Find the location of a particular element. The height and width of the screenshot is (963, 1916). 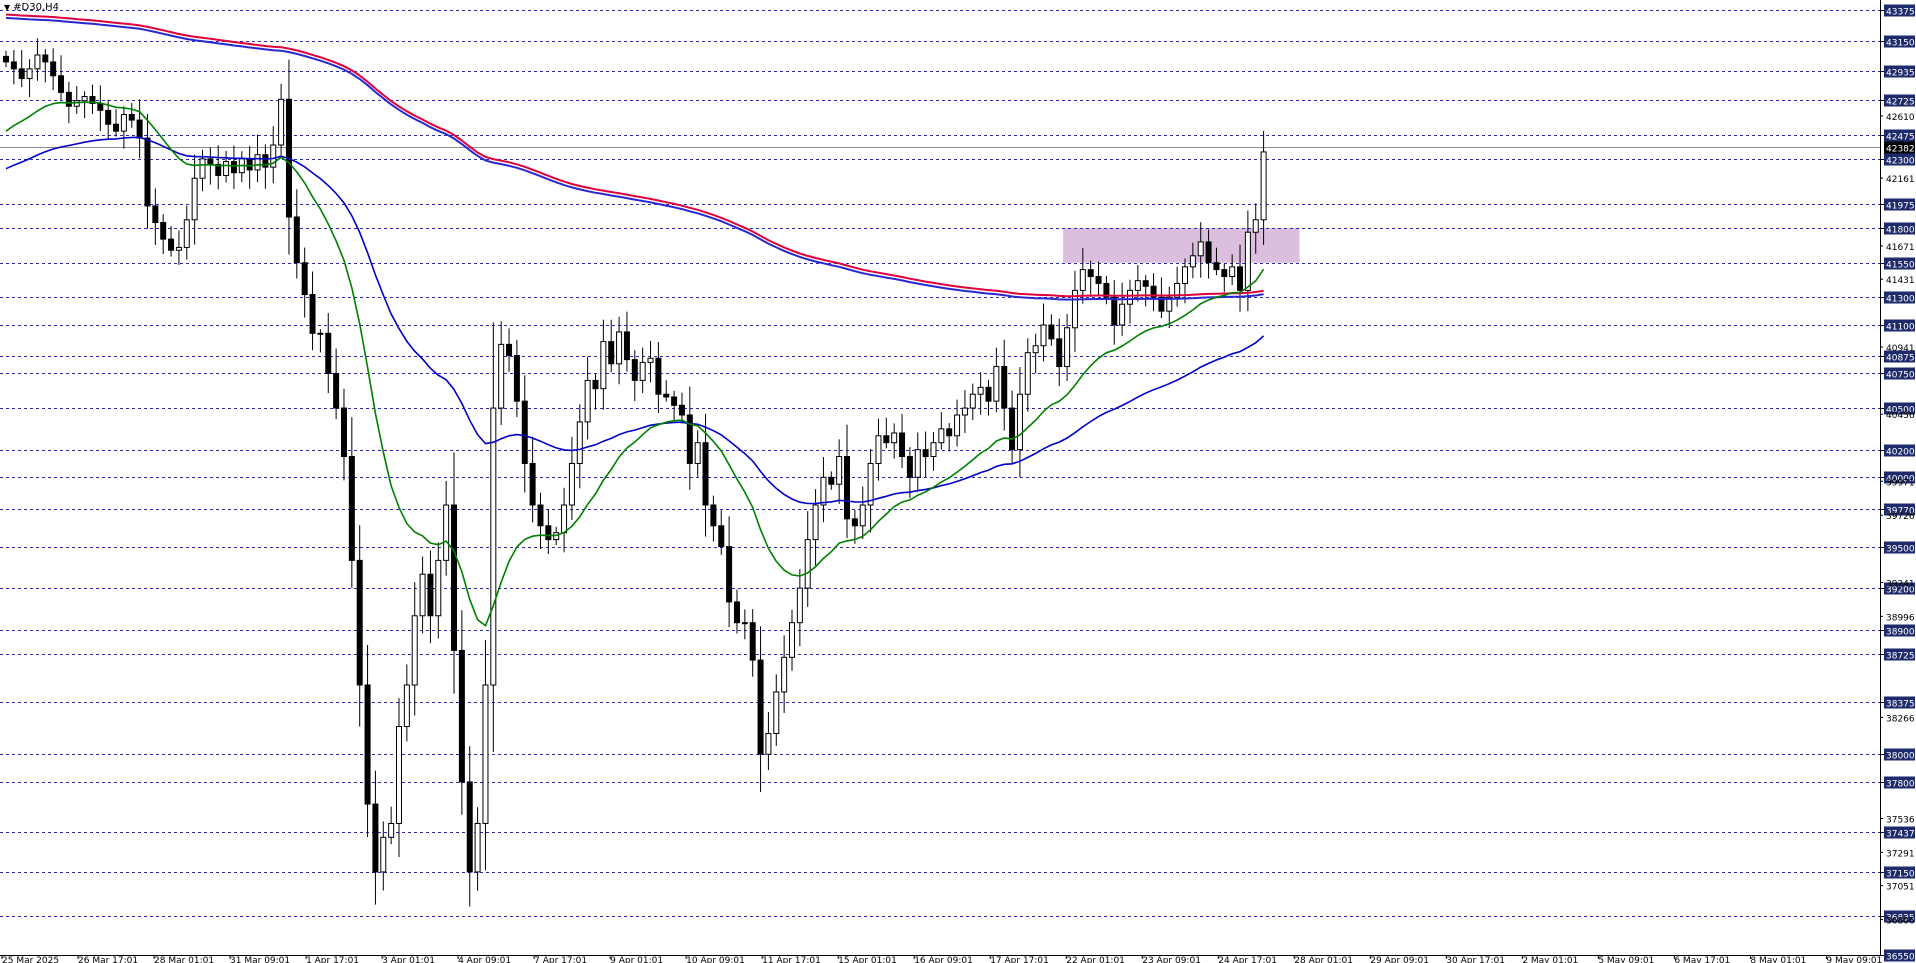

time-tick-label: 15 Apr 01:01 is located at coordinates (867, 959).